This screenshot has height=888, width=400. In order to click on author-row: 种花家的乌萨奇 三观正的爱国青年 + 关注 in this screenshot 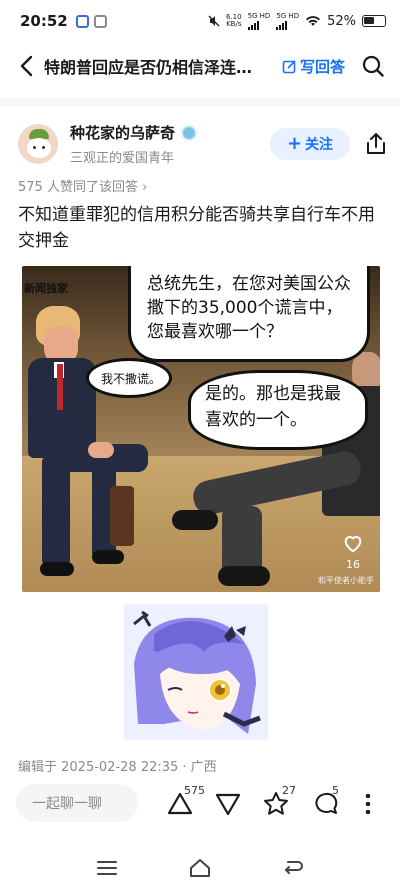, I will do `click(203, 144)`.